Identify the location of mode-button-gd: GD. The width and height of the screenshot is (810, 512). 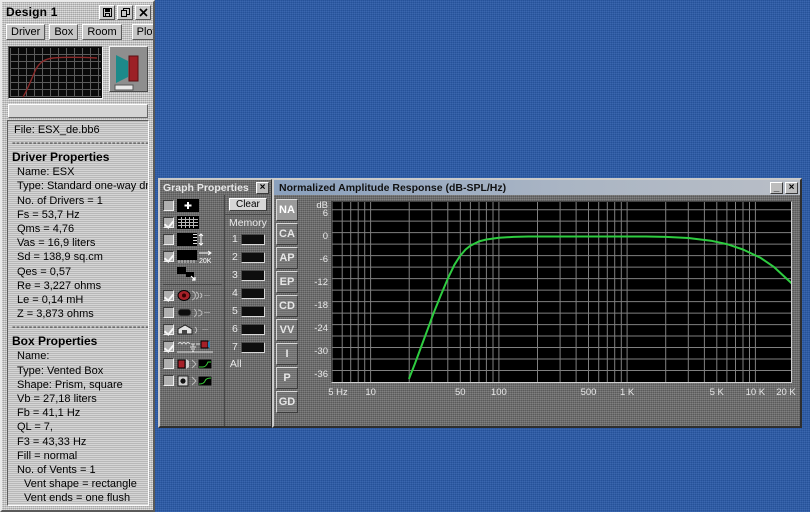
(287, 402).